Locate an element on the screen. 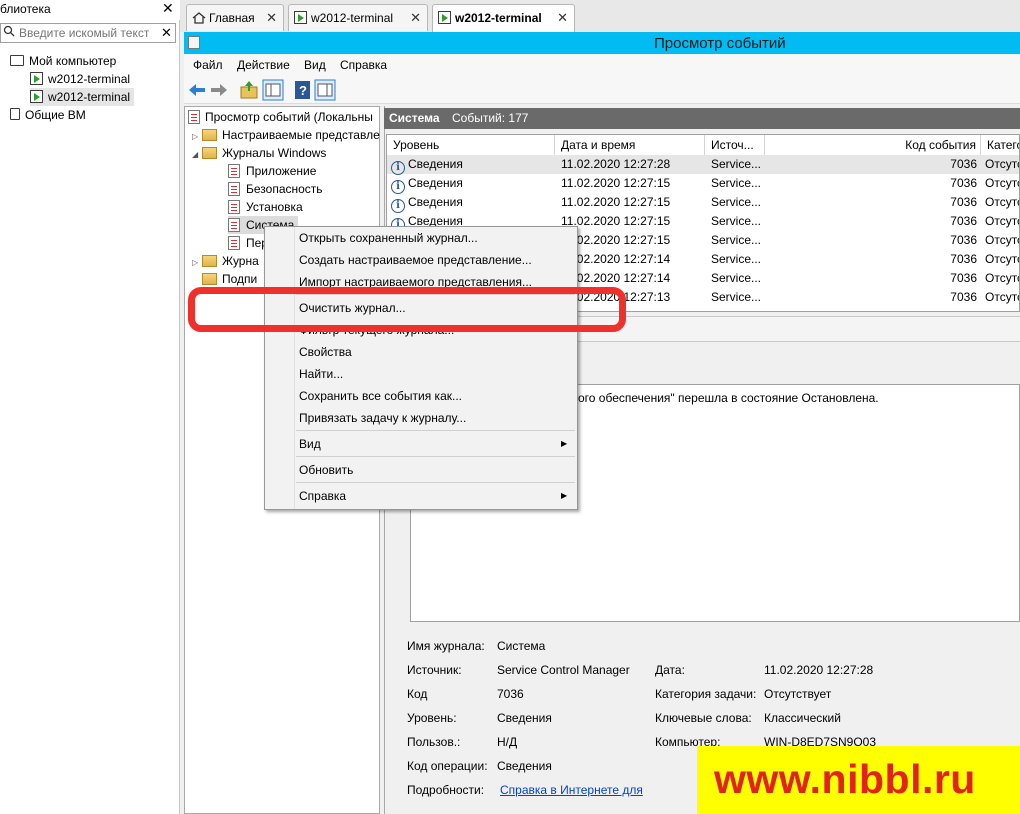 The width and height of the screenshot is (1020, 814). tree-item-vm-2: w2012-terminal is located at coordinates (82, 97).